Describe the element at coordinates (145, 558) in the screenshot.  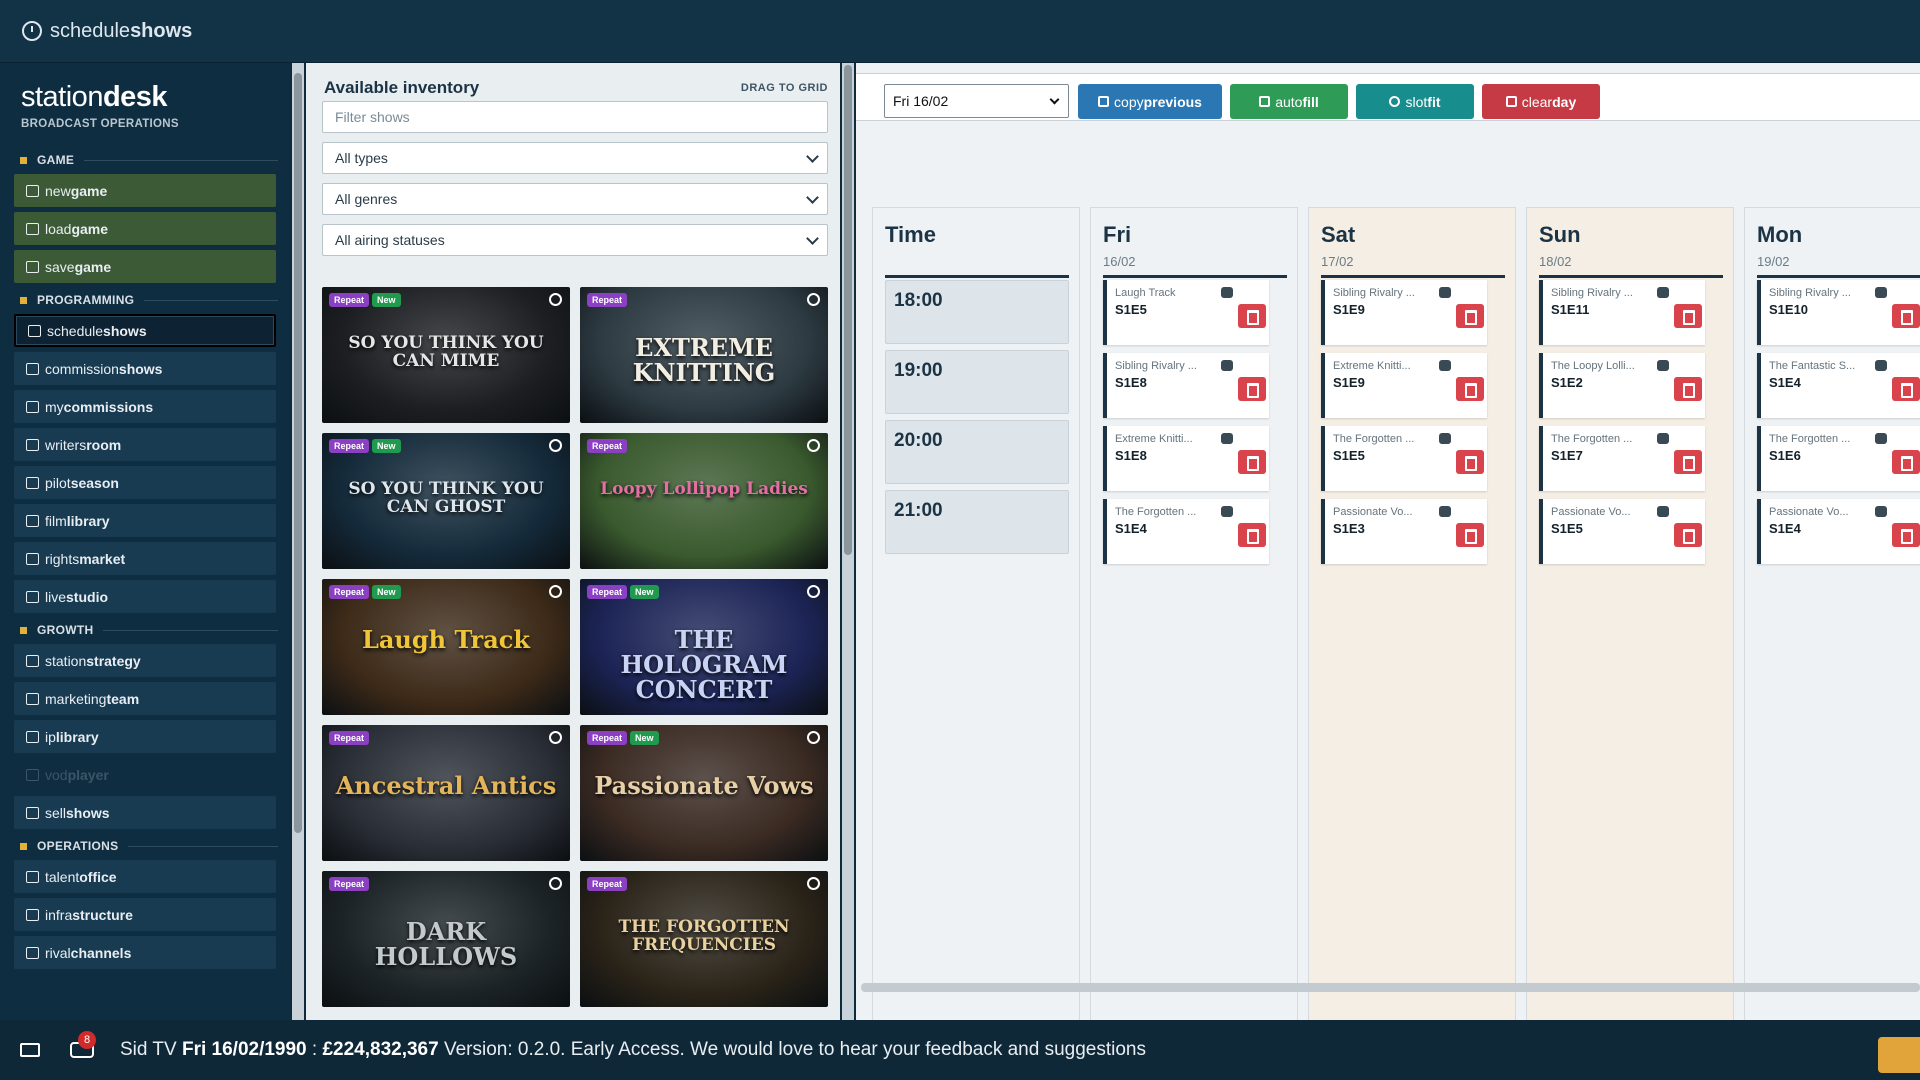
I see `sidebar-item-rightsmarket: rights market` at that location.